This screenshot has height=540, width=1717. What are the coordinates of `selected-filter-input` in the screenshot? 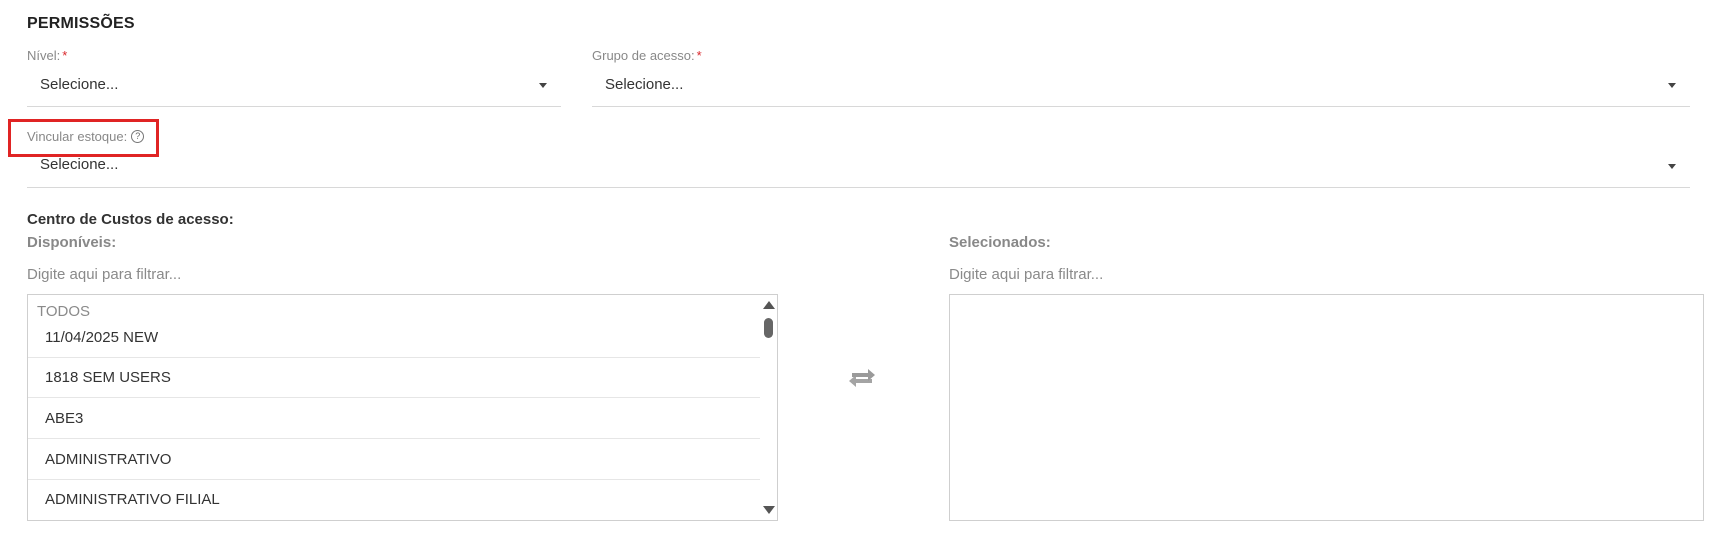 It's located at (1319, 274).